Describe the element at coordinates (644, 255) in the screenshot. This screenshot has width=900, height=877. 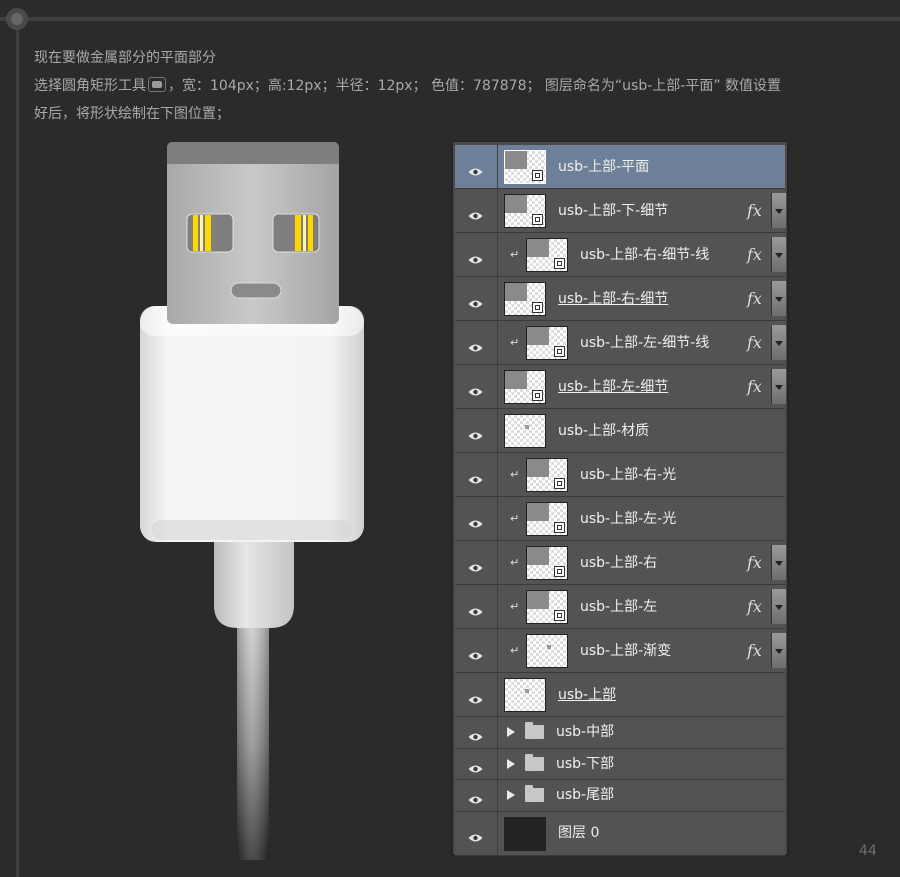
I see `layer-name: usb-上部-右-细节-线` at that location.